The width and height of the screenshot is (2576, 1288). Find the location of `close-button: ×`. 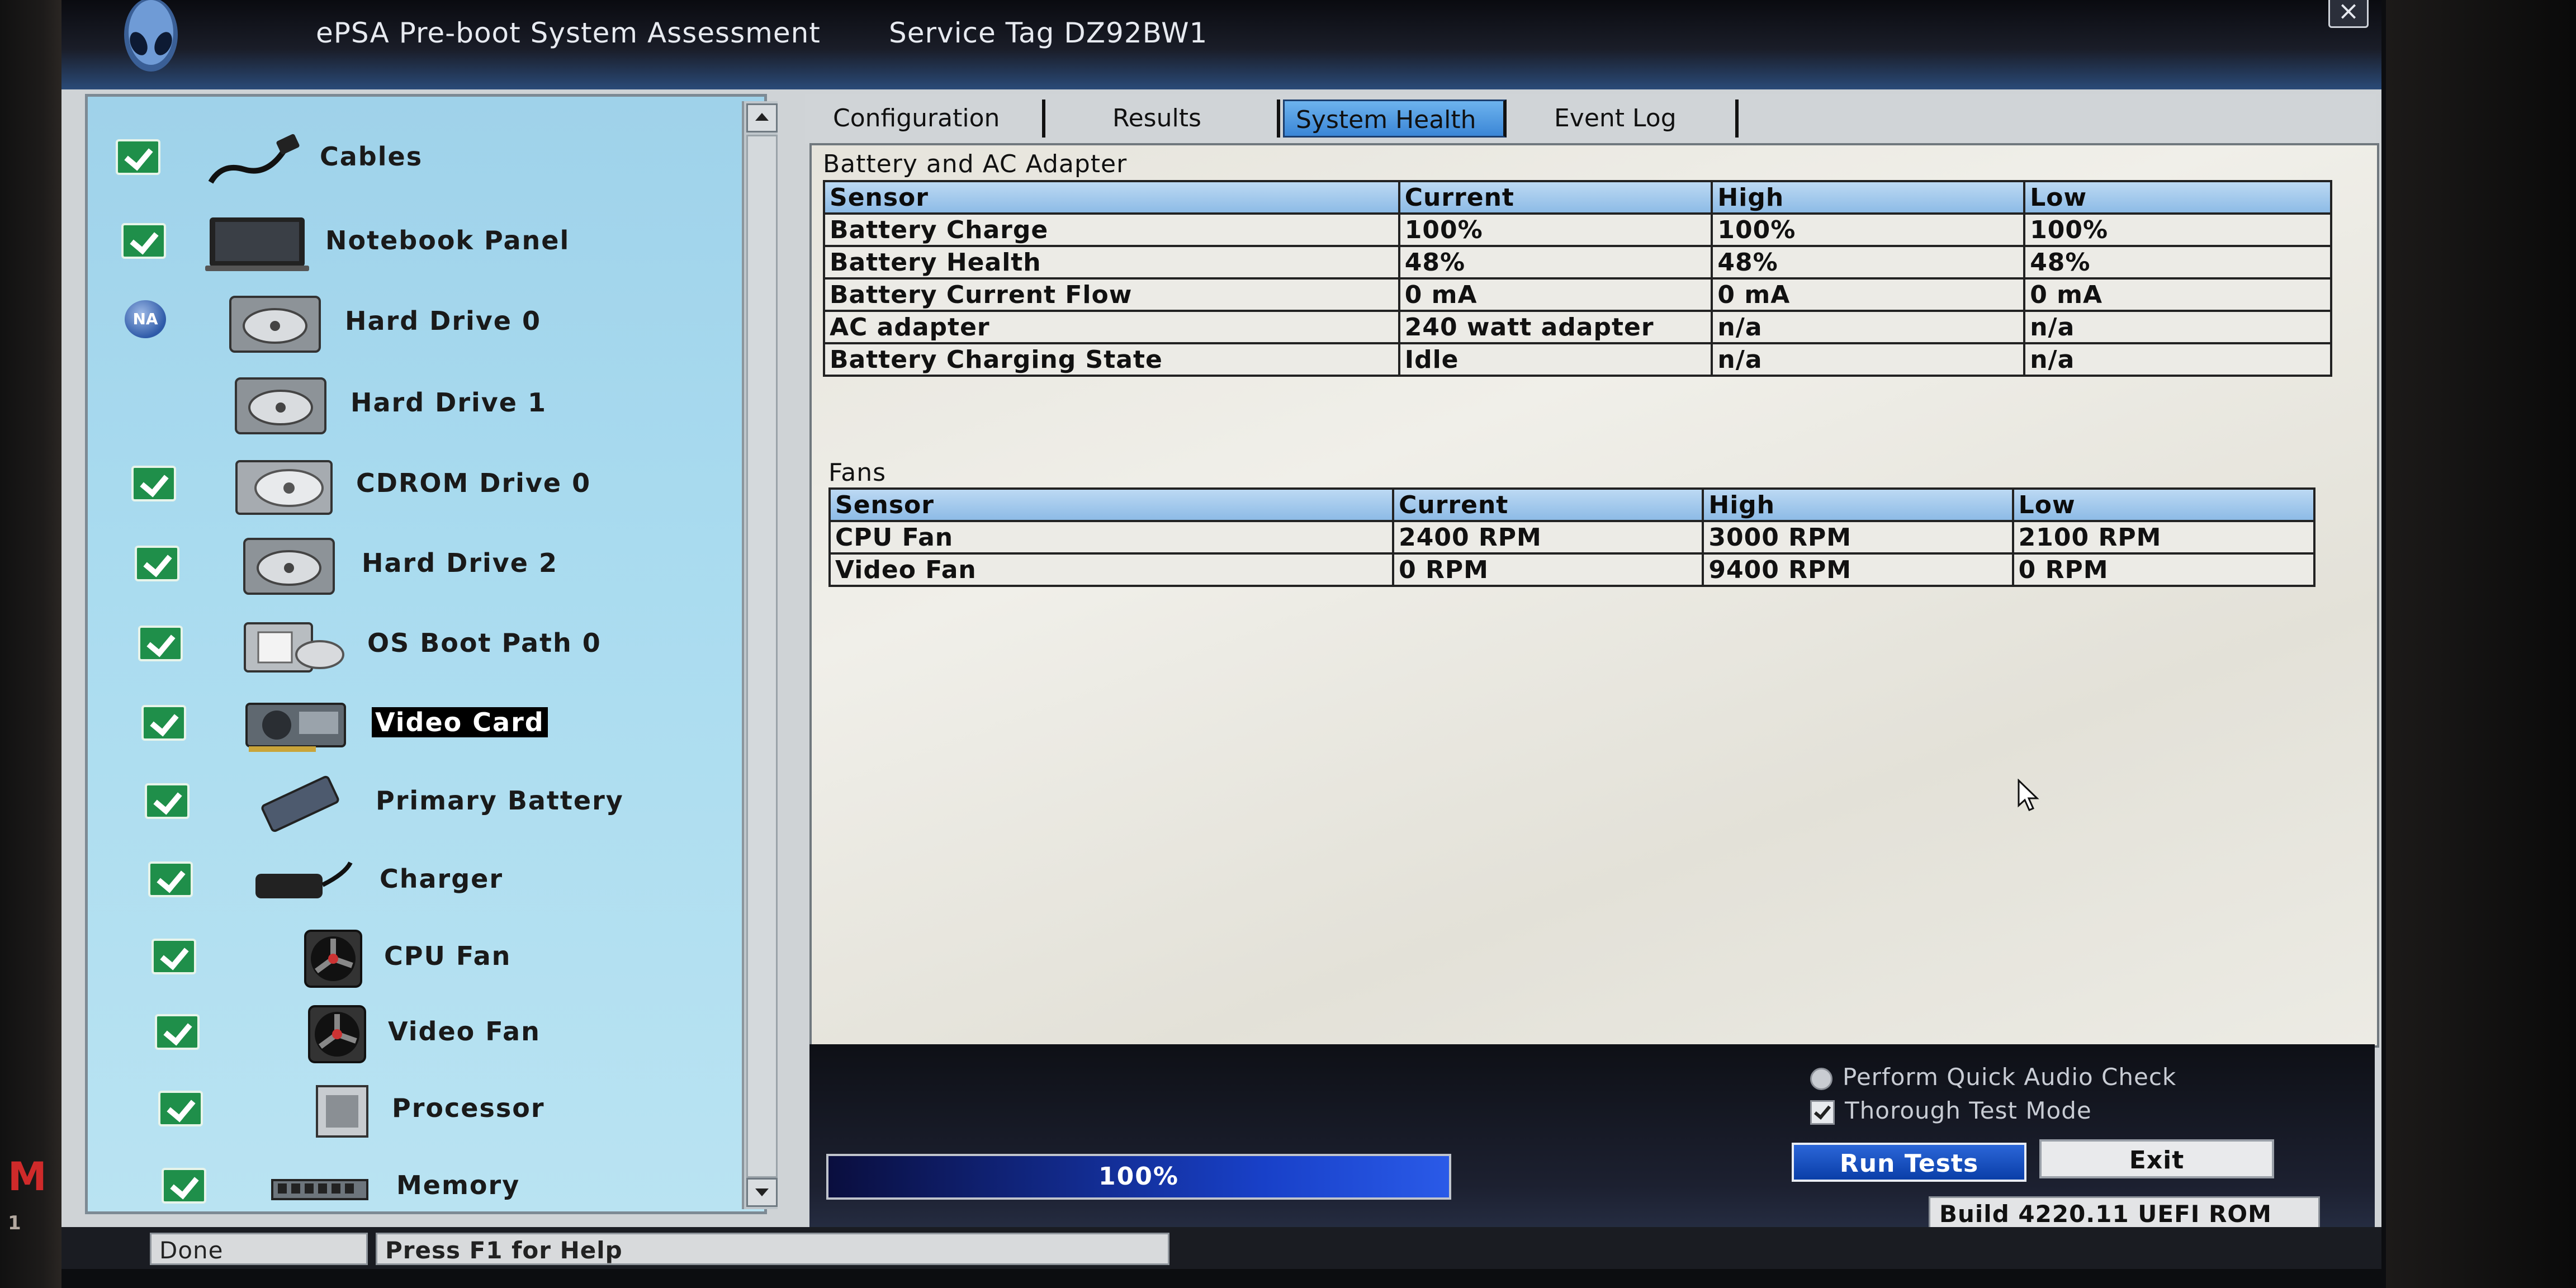

close-button: × is located at coordinates (2349, 14).